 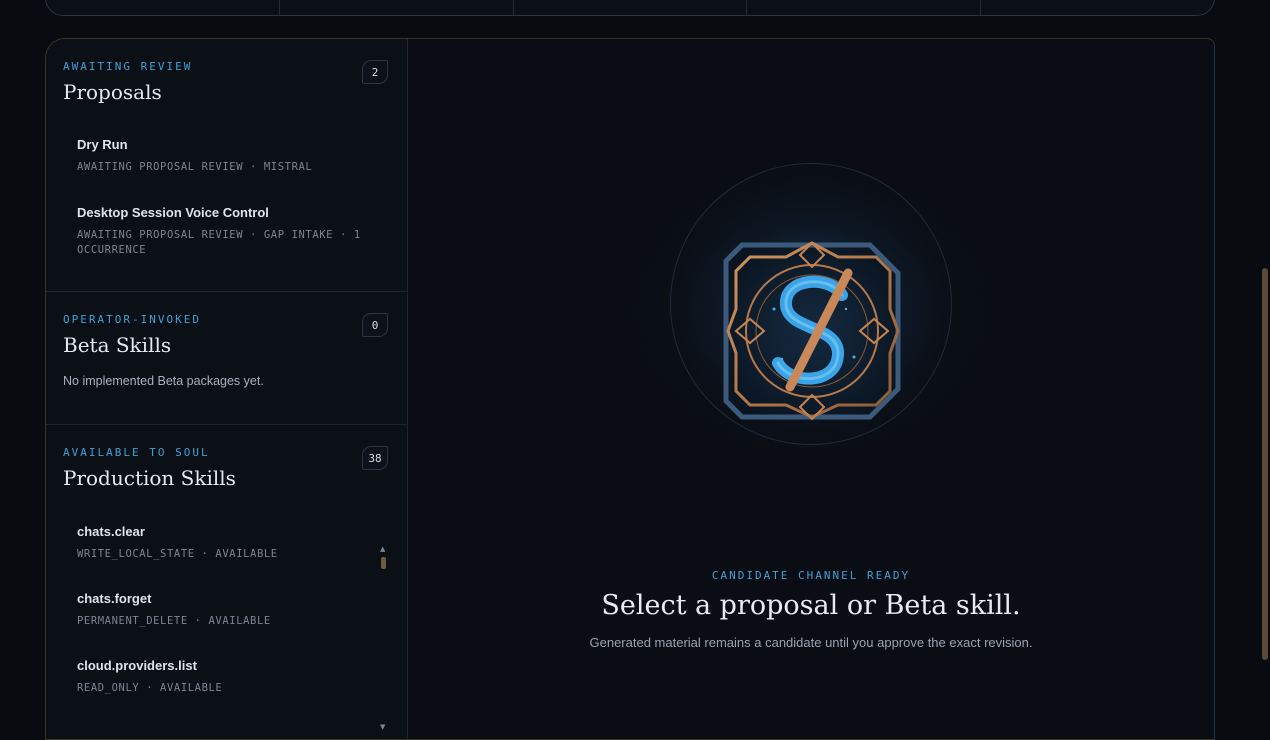 What do you see at coordinates (382, 549) in the screenshot?
I see `triangle-up-icon: ▲` at bounding box center [382, 549].